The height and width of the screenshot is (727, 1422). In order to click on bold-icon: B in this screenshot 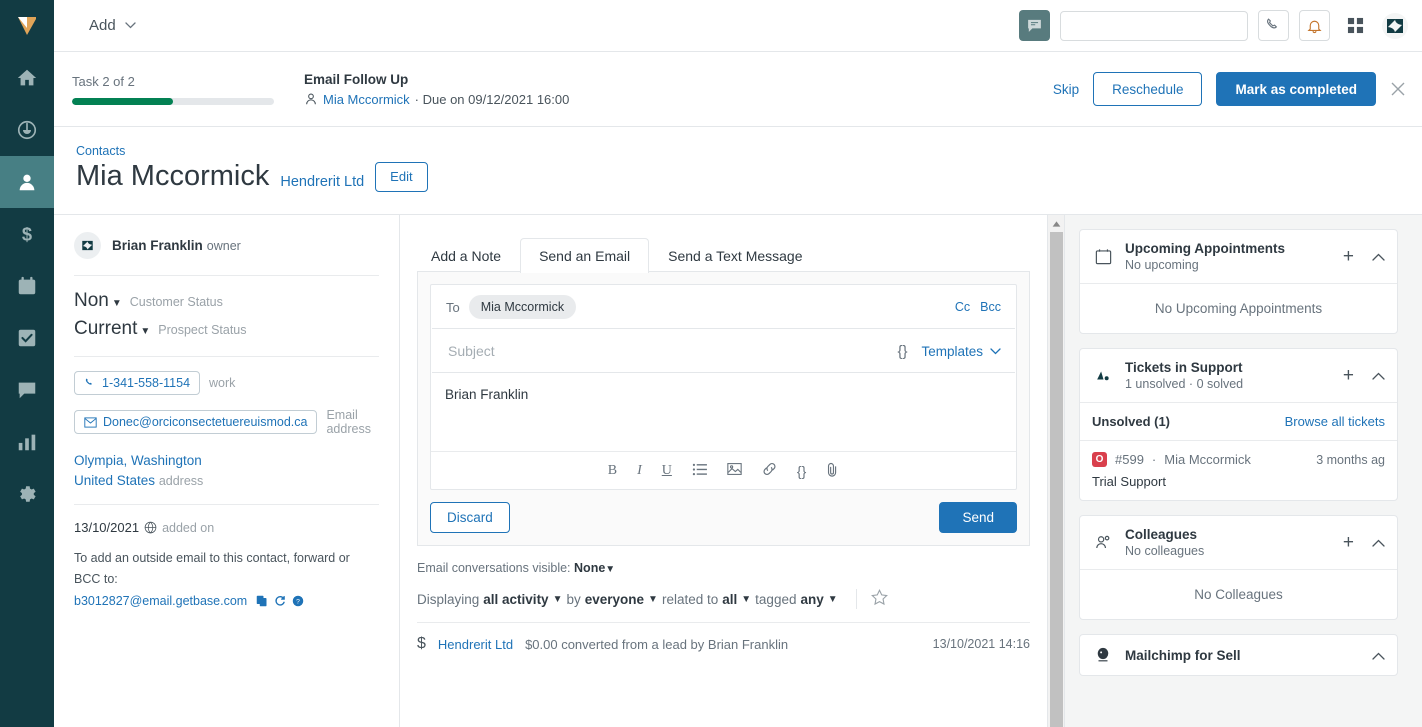, I will do `click(612, 471)`.